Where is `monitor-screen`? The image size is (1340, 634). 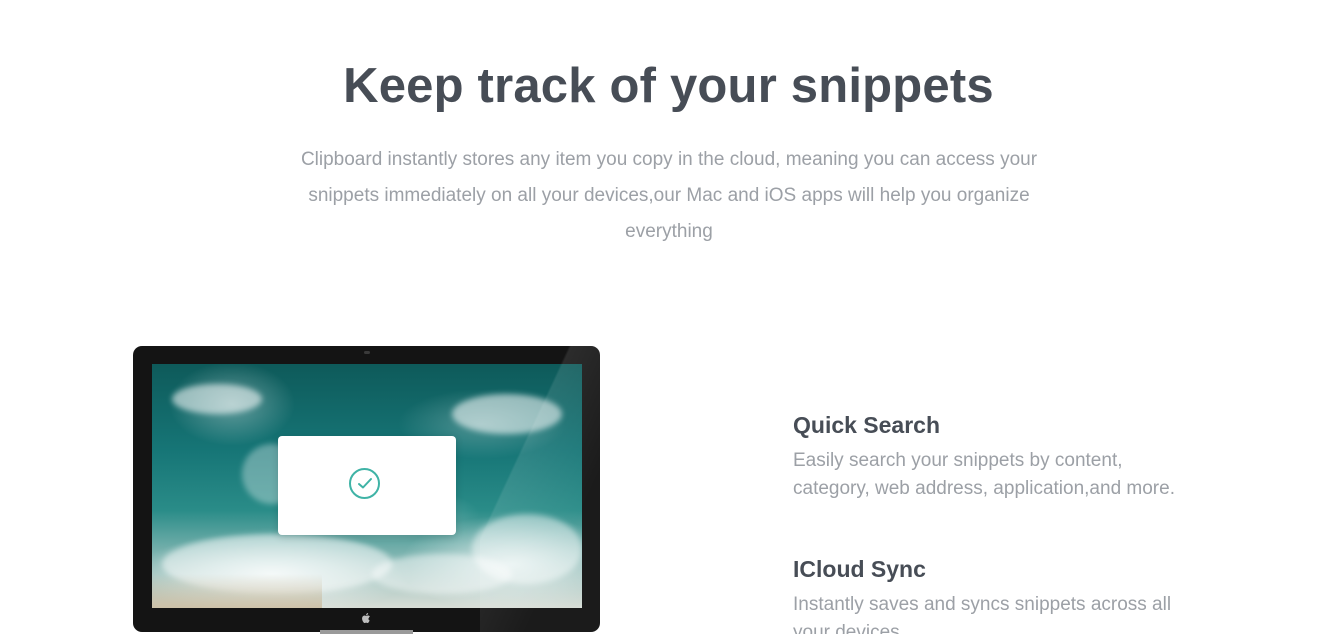 monitor-screen is located at coordinates (367, 486).